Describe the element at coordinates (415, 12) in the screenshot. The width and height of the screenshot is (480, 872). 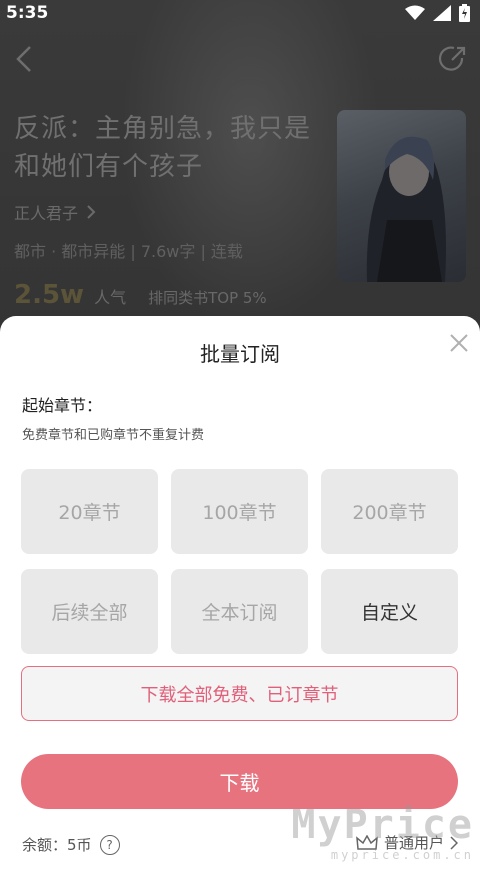
I see `wifi-icon` at that location.